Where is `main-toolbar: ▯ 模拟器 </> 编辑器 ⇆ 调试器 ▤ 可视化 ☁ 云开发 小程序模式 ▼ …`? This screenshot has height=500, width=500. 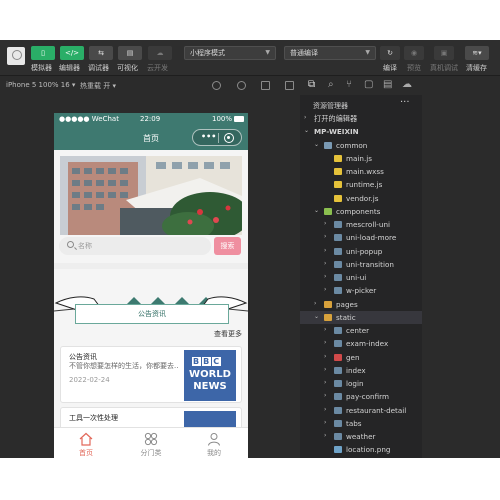
main-toolbar: ▯ 模拟器 </> 编辑器 ⇆ 调试器 ▤ 可视化 ☁ 云开发 小程序模式 ▼ … is located at coordinates (250, 58).